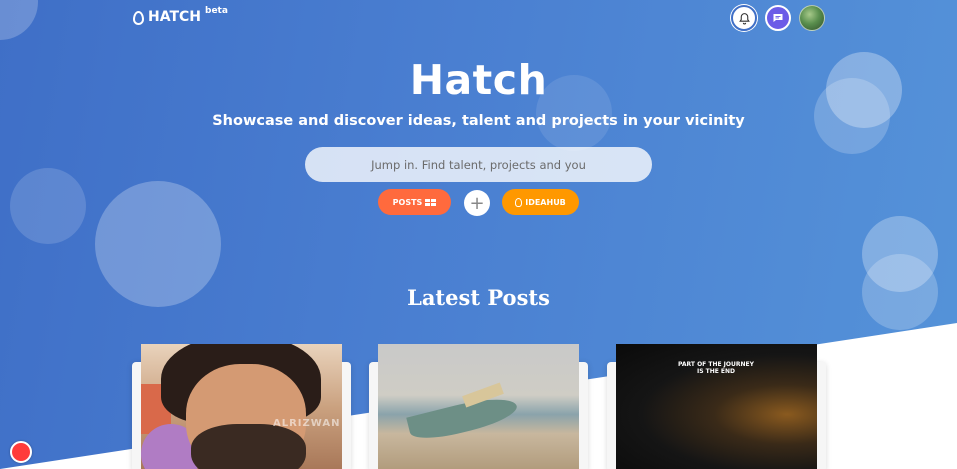 This screenshot has height=469, width=957. I want to click on ideahub-button-label: IDEAHUB, so click(545, 202).